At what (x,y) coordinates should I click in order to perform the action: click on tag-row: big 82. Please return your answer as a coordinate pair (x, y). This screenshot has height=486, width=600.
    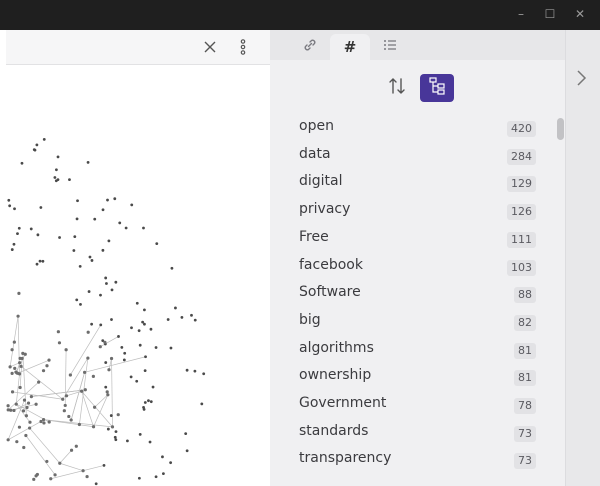
    Looking at the image, I should click on (412, 321).